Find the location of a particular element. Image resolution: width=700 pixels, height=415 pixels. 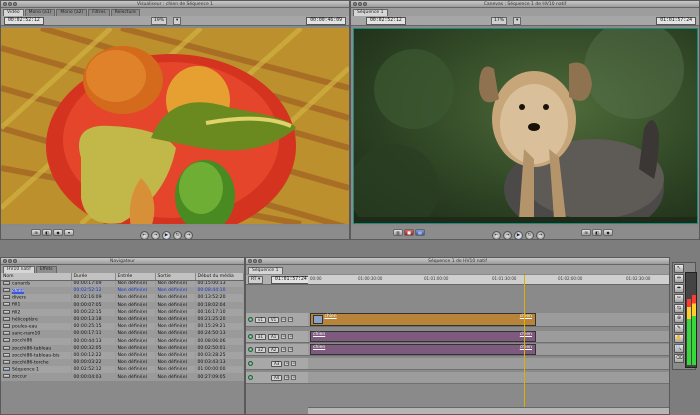

viewer-duration-timecode: 00:02:52:12 is located at coordinates (24, 21).